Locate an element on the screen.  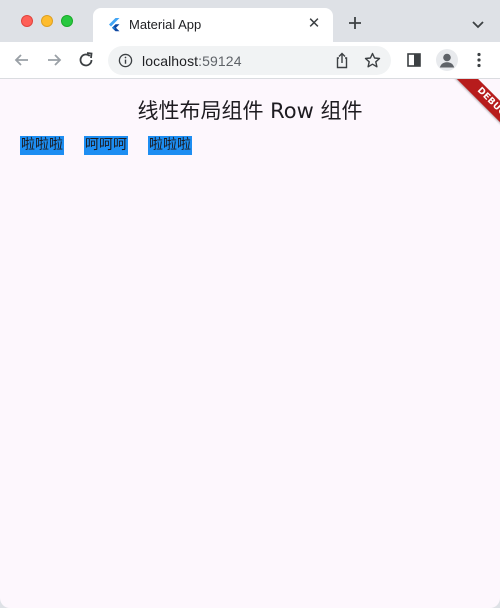
new-tab-icon is located at coordinates (355, 23).